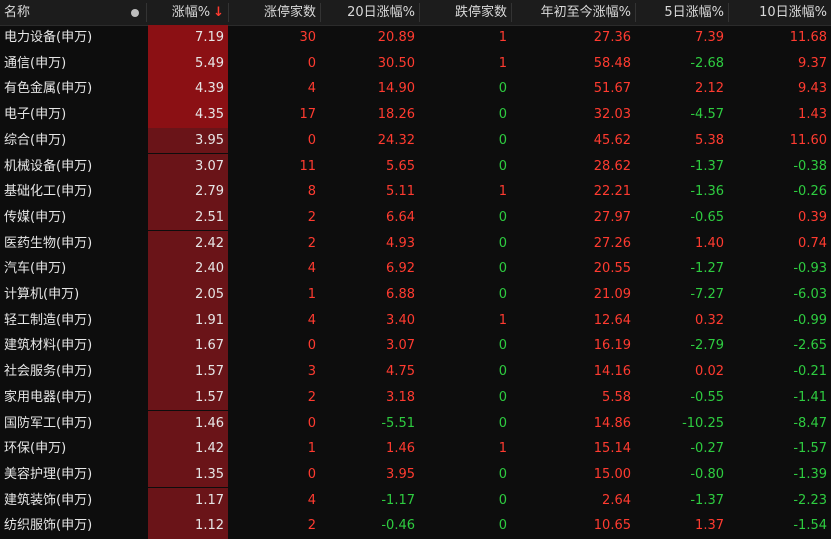 The image size is (831, 539). Describe the element at coordinates (396, 63) in the screenshot. I see `cell-20d: 30.50` at that location.